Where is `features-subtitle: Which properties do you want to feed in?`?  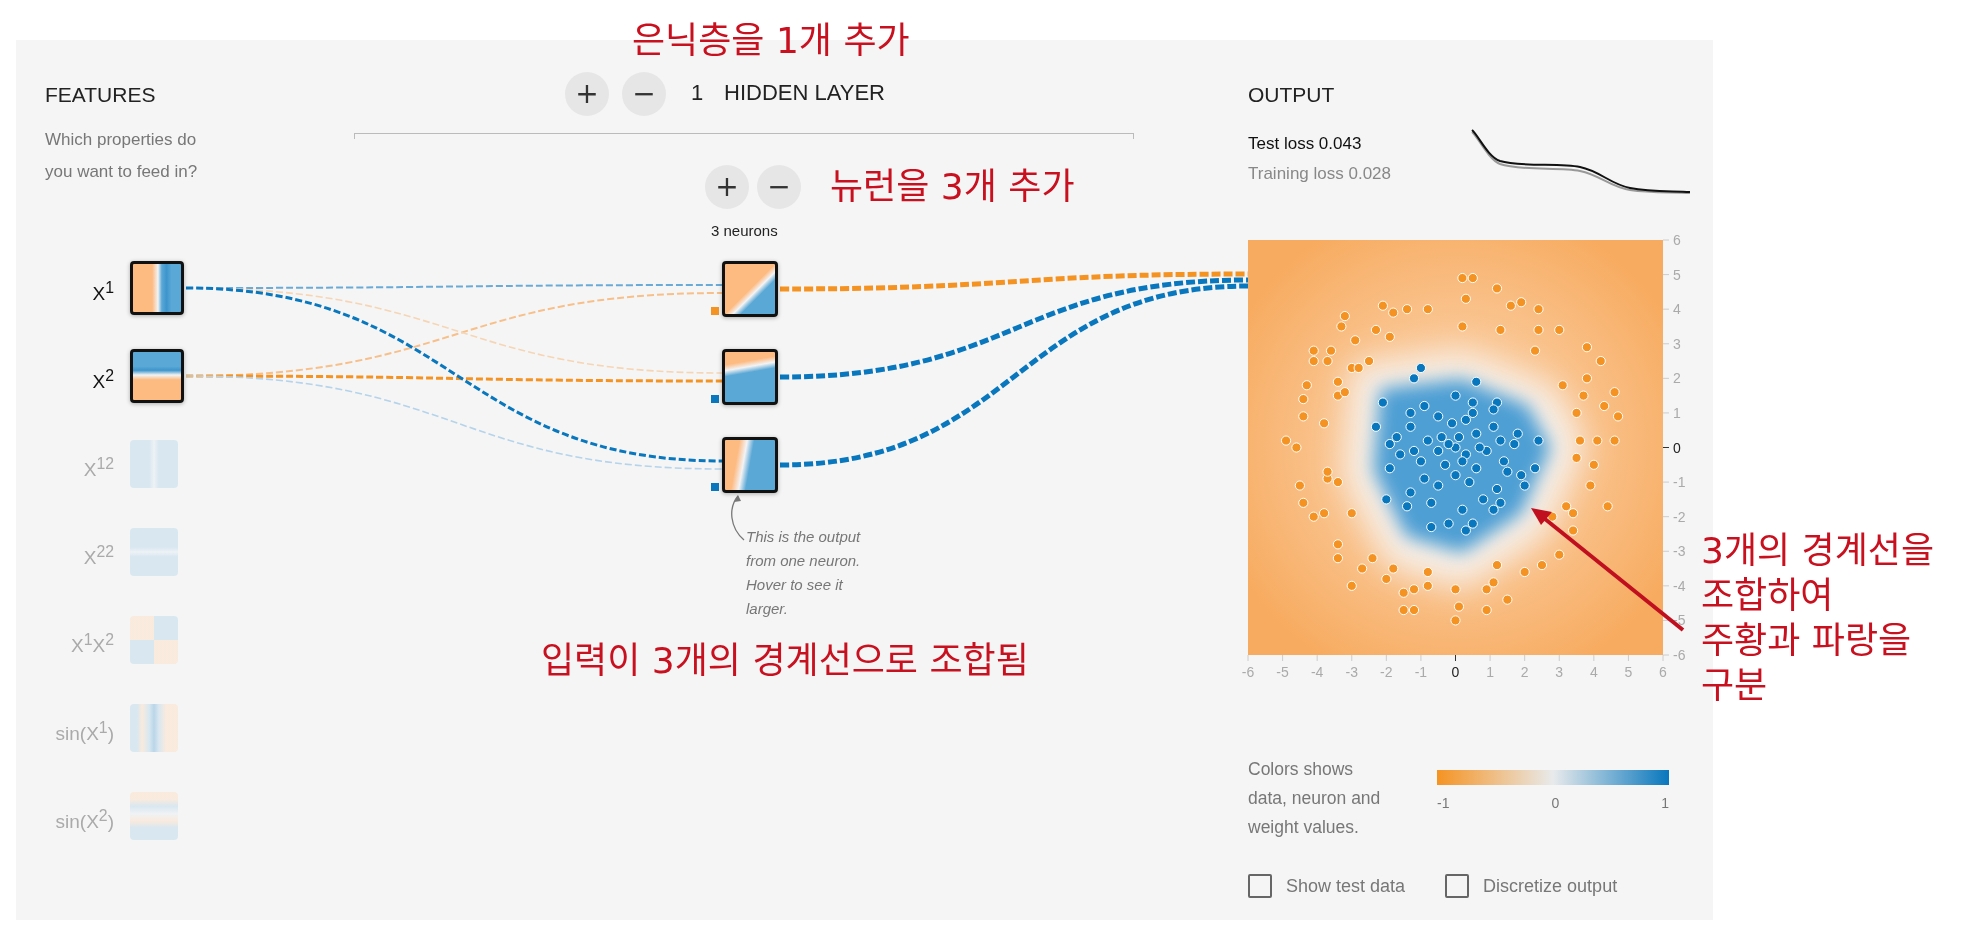 features-subtitle: Which properties do you want to feed in? is located at coordinates (121, 156).